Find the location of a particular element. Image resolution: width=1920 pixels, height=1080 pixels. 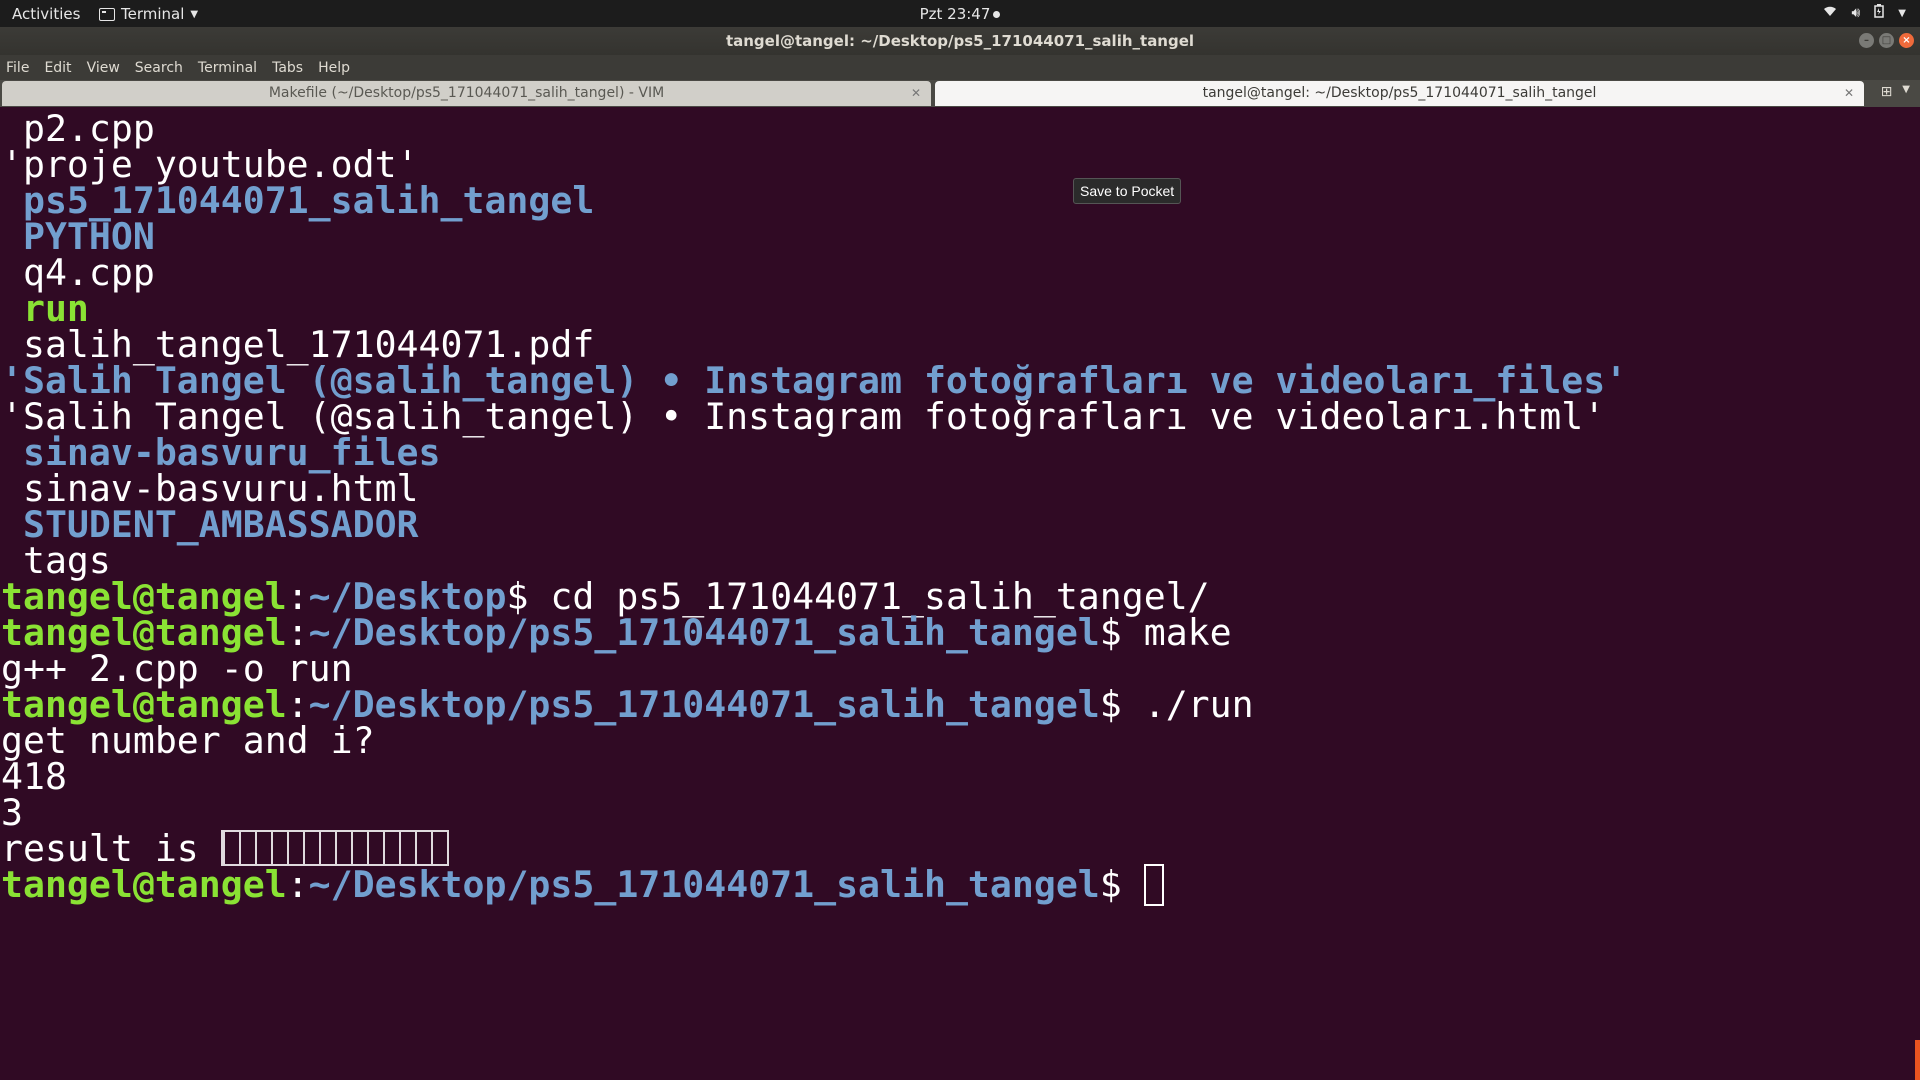

volume-icon: 🔊︎ is located at coordinates (1856, 13).